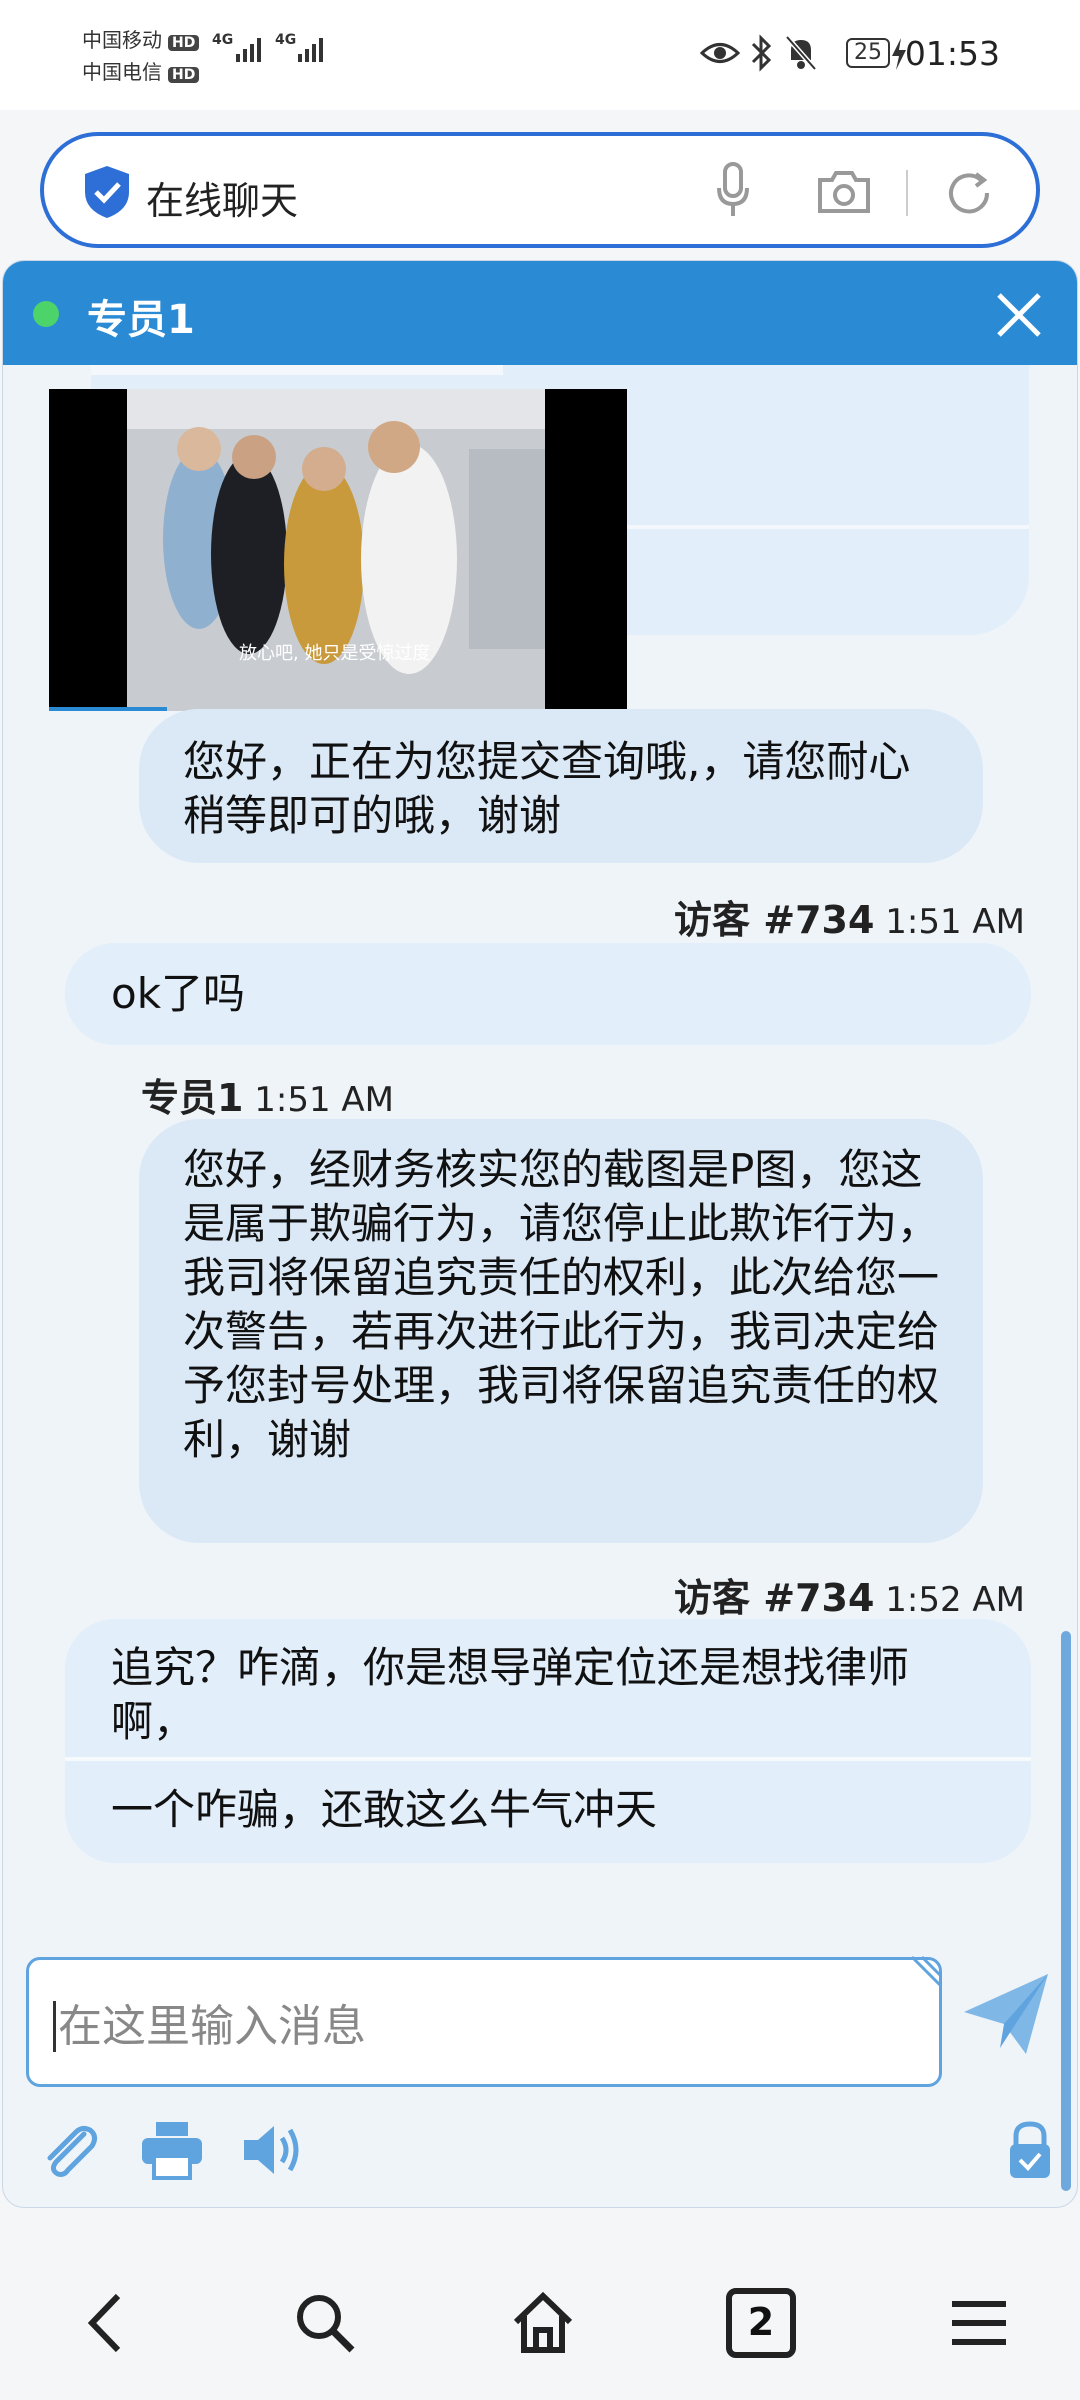  Describe the element at coordinates (540, 190) in the screenshot. I see `search-bar: 在线聊天` at that location.